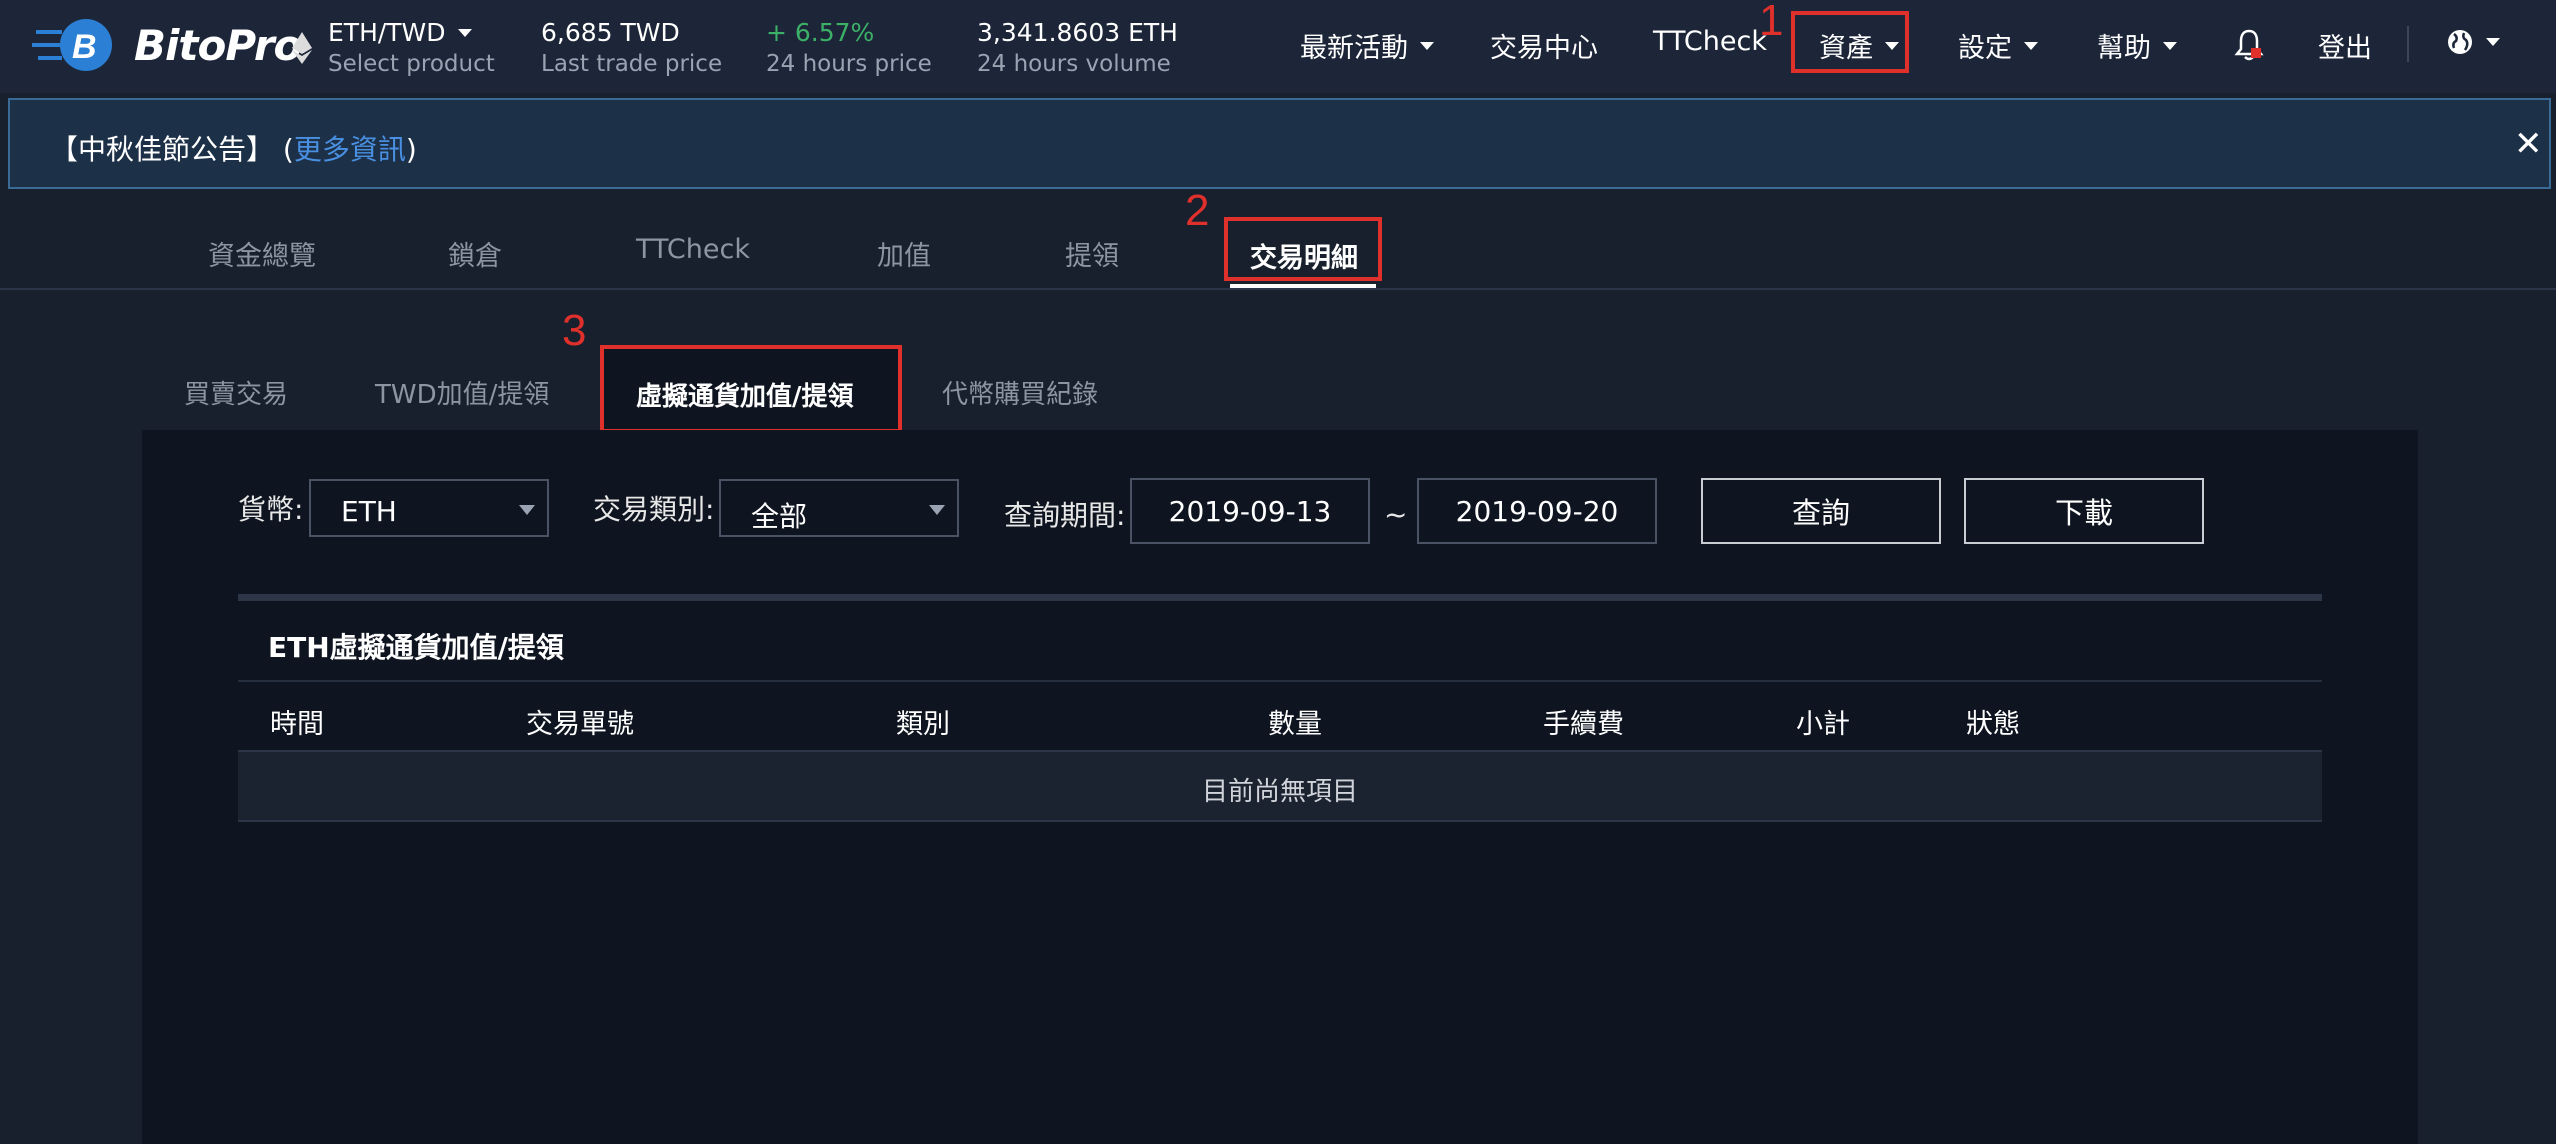 Image resolution: width=2556 pixels, height=1144 pixels. Describe the element at coordinates (350, 149) in the screenshot. I see `announcement-more-link: 更多資訊` at that location.